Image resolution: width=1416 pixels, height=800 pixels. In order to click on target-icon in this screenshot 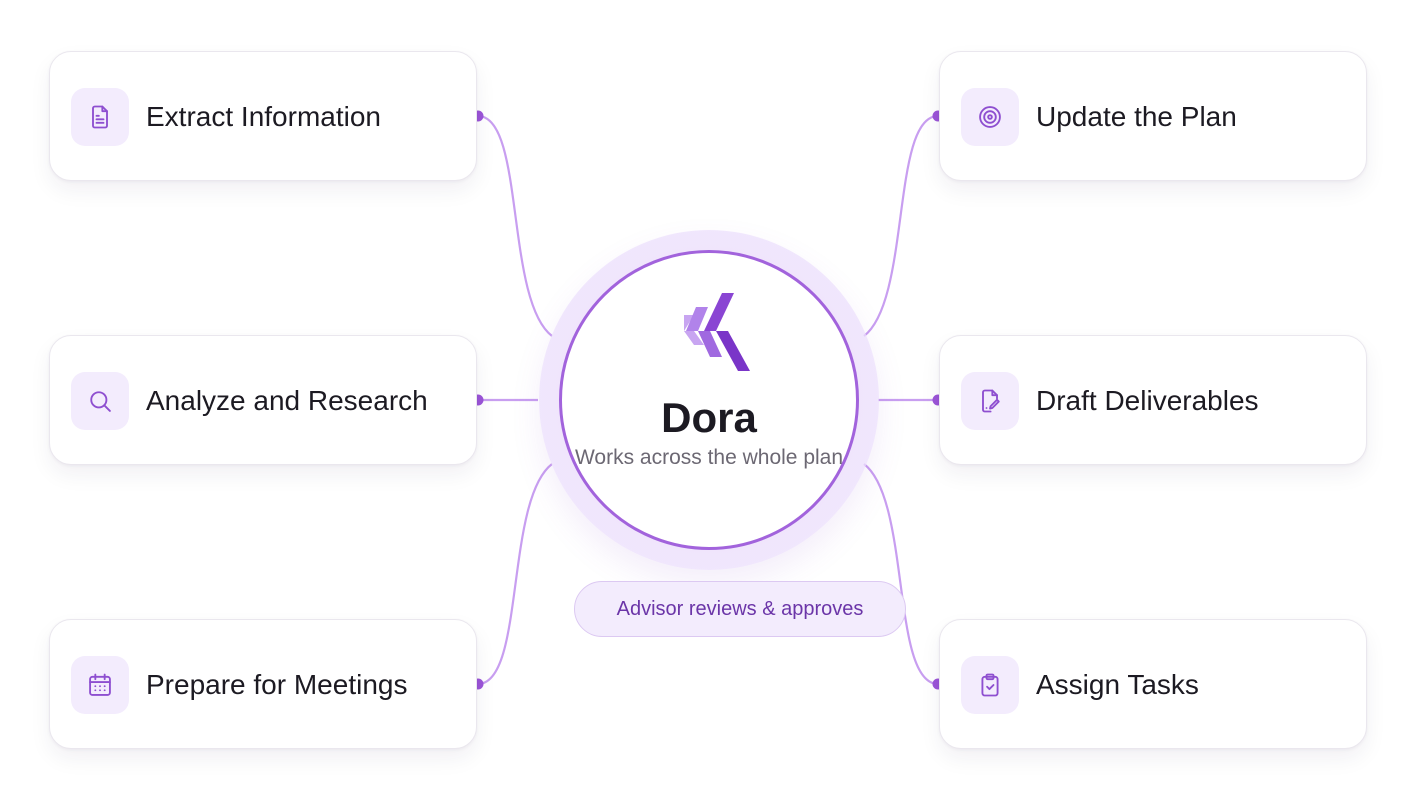, I will do `click(990, 117)`.